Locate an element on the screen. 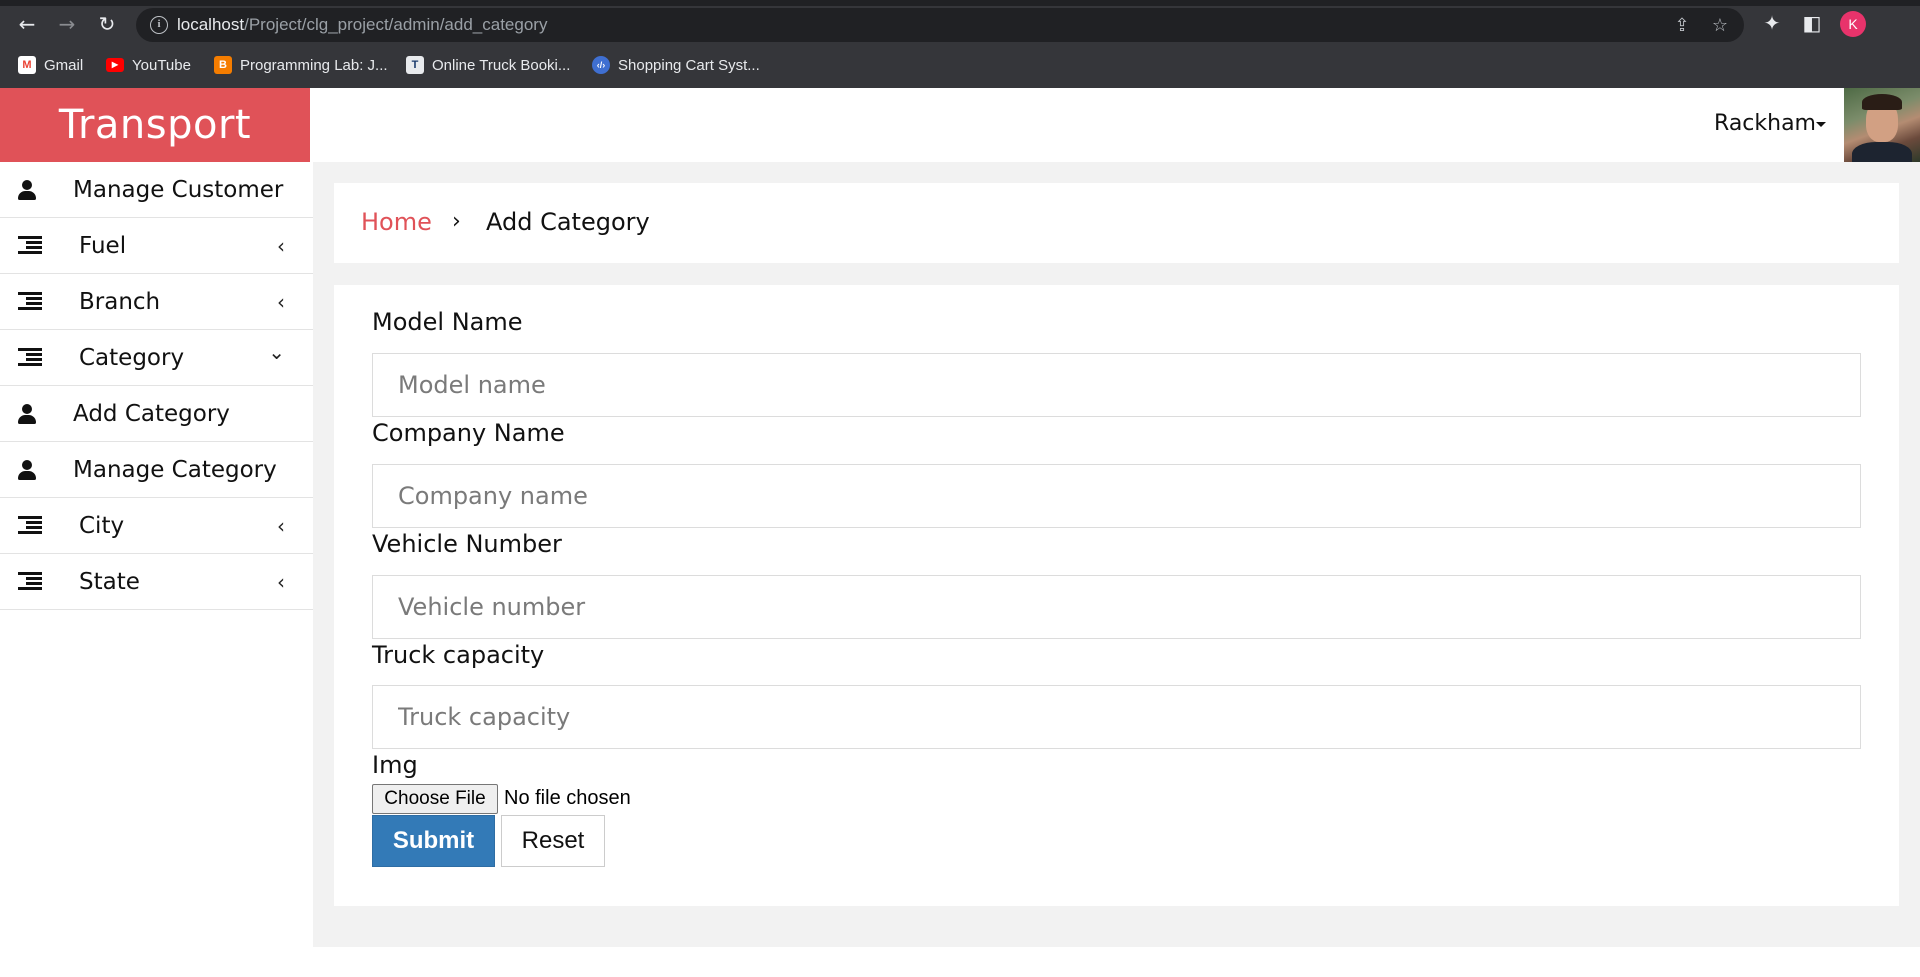  sidebar-item-add-category: Add Category is located at coordinates (156, 414).